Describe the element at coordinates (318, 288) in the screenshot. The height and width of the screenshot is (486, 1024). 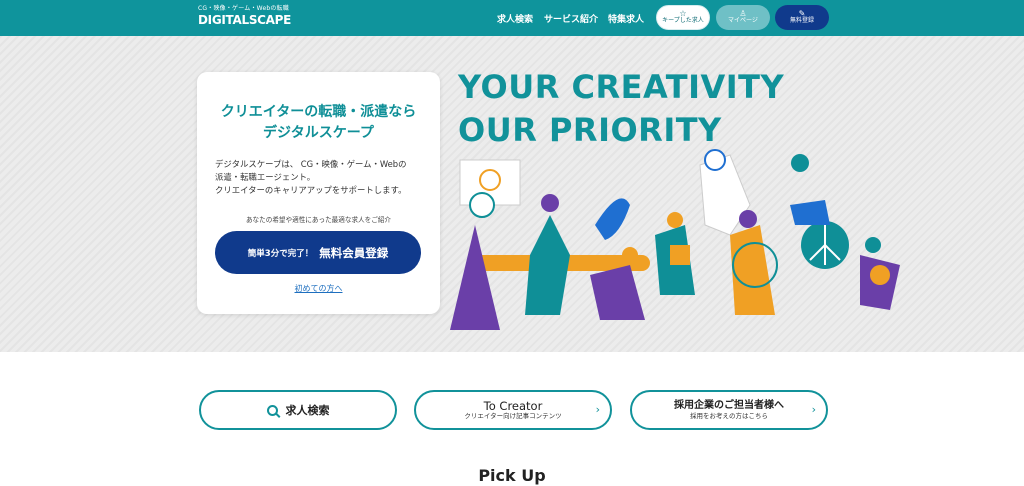
I see `first-time-link: 初めての方へ` at that location.